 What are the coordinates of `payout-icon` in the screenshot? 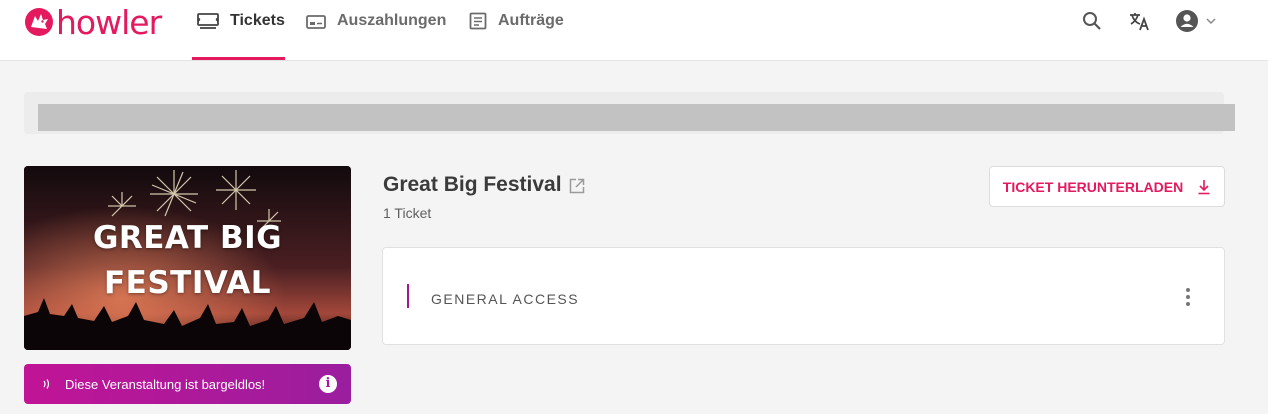 It's located at (316, 21).